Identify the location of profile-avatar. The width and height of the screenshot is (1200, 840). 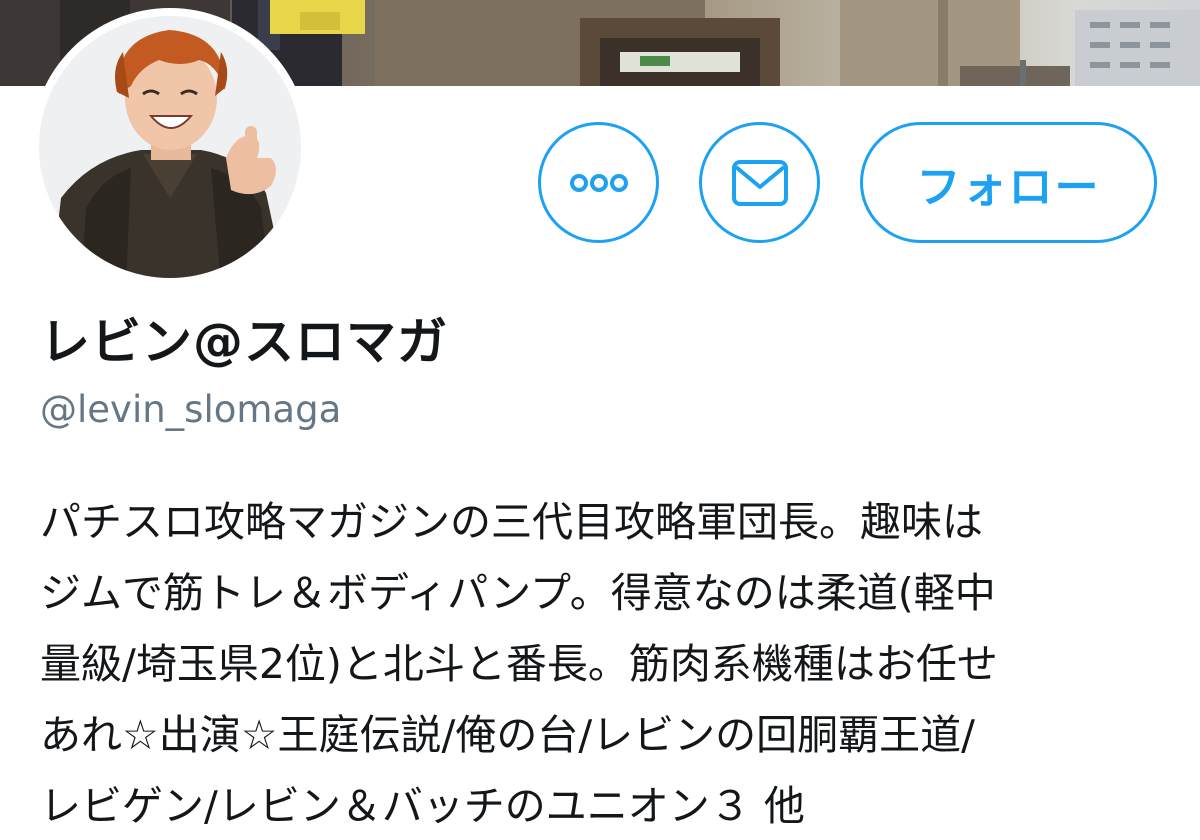
(170, 147).